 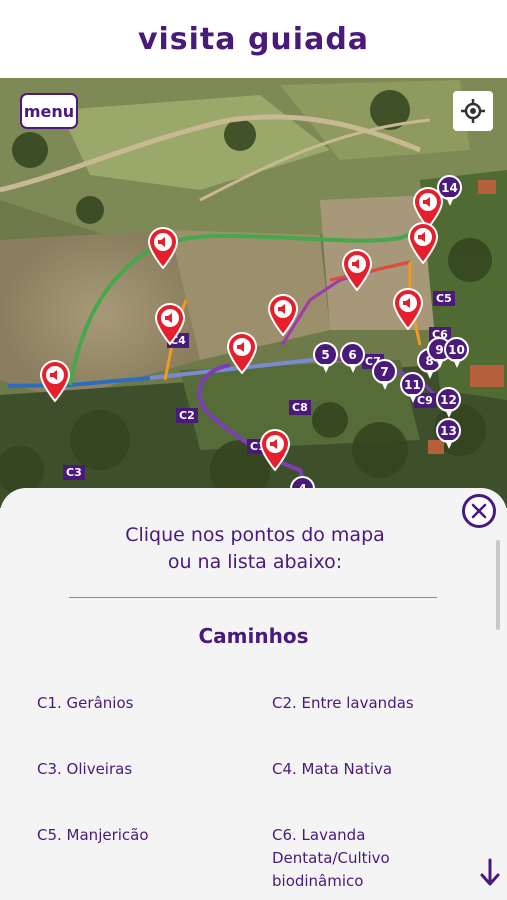 I want to click on audio-pin-label: C5, so click(x=444, y=298).